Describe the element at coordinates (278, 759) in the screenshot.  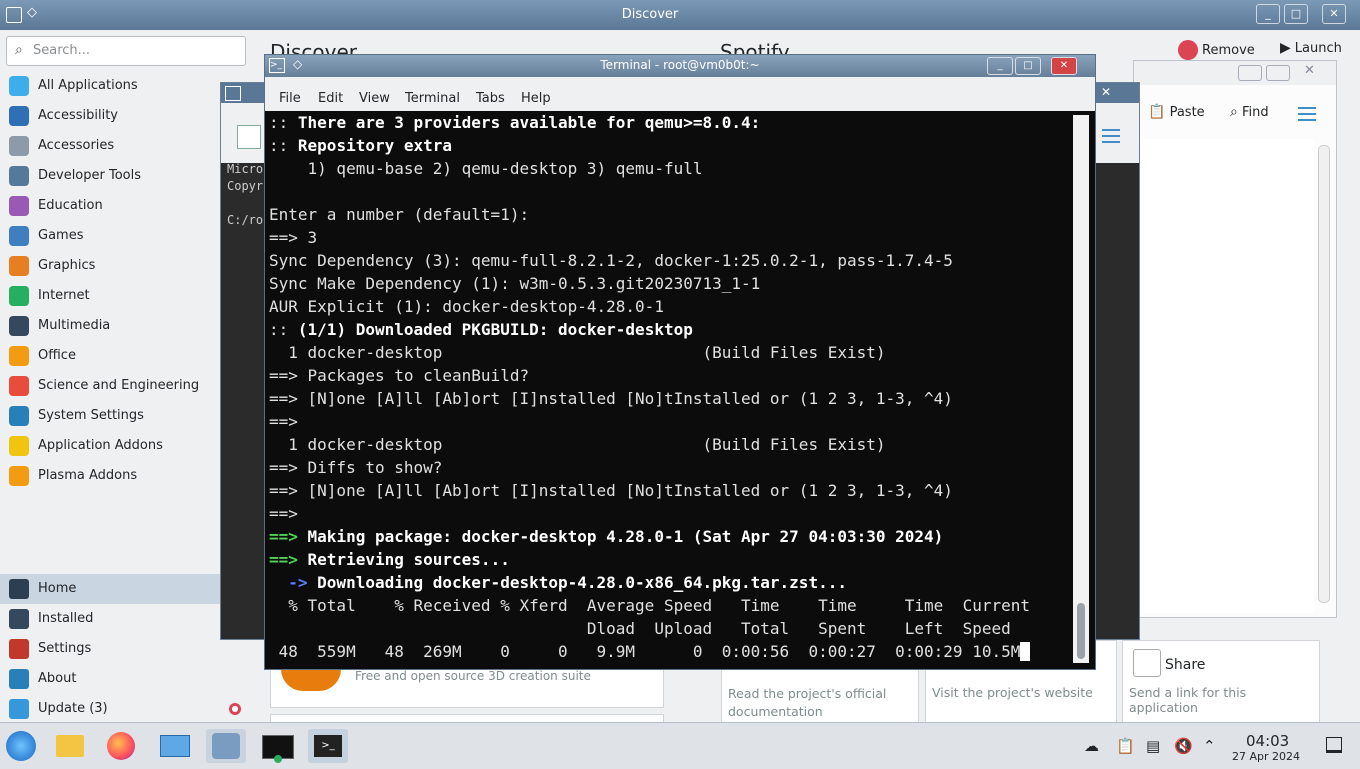
I see `running-indicator-icon` at that location.